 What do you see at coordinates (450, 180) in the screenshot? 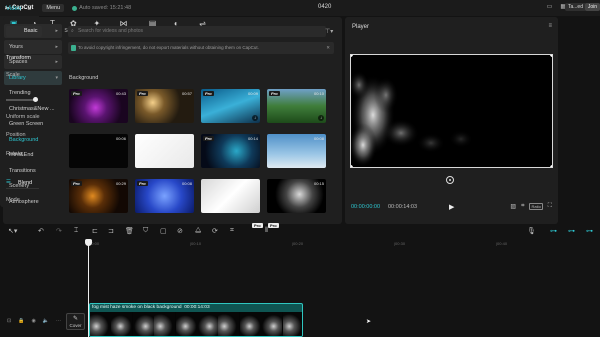
I see `rotate-handle` at bounding box center [450, 180].